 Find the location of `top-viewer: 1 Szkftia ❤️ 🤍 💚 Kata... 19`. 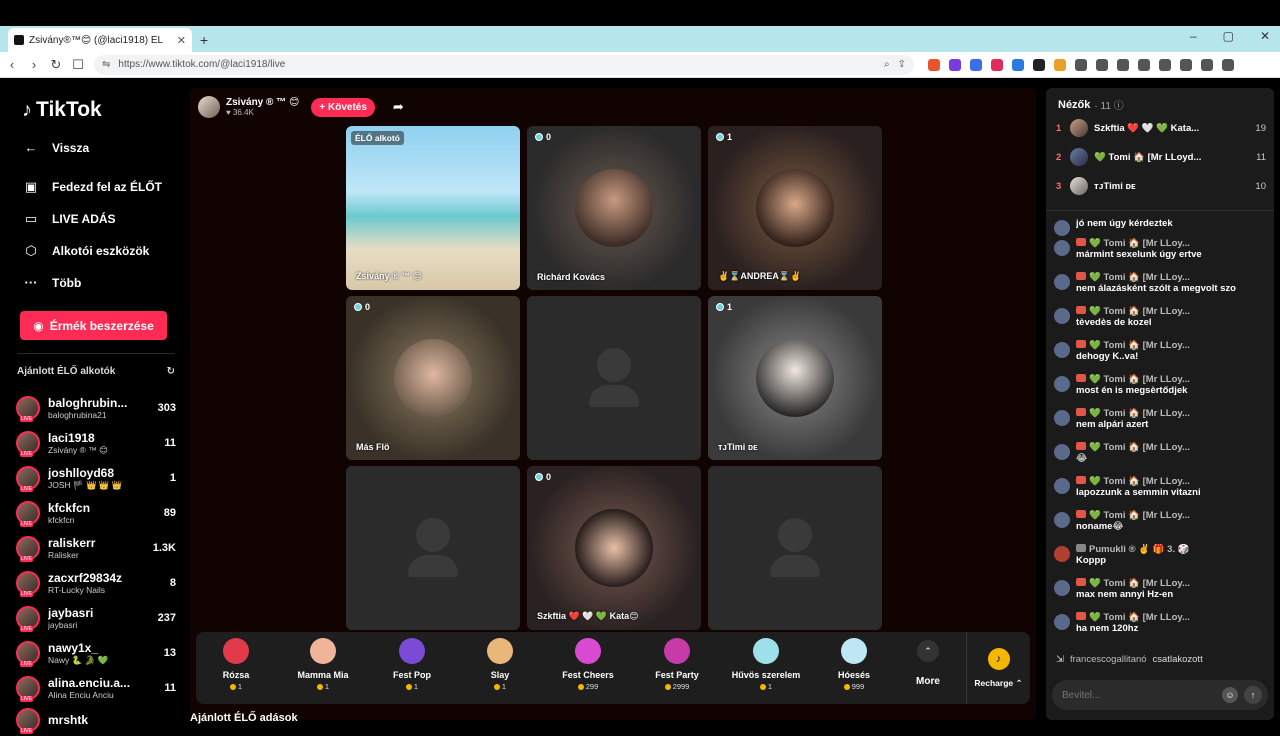

top-viewer: 1 Szkftia ❤️ 🤍 💚 Kata... 19 is located at coordinates (1161, 128).